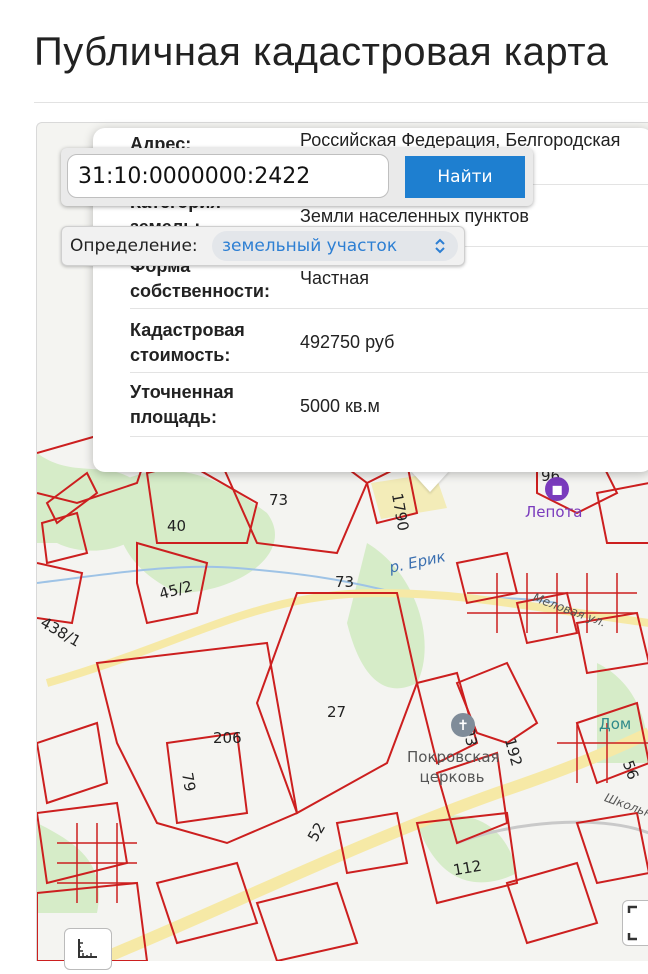  Describe the element at coordinates (337, 712) in the screenshot. I see `parcel-label: 27` at that location.